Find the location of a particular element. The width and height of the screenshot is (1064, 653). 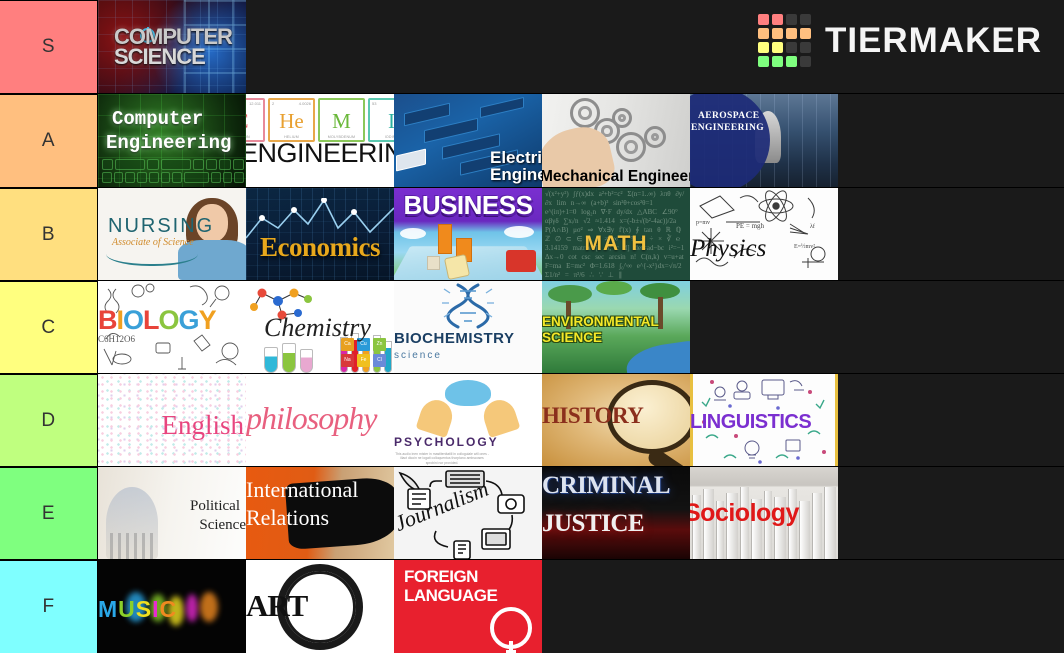

aerospace-engineering-image: AEROSPACE ENGINEERING is located at coordinates (764, 140).